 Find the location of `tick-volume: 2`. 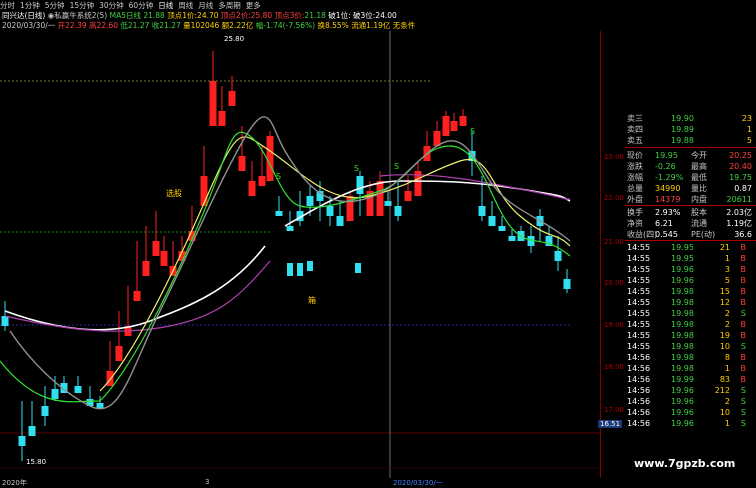

tick-volume: 2 is located at coordinates (727, 313).